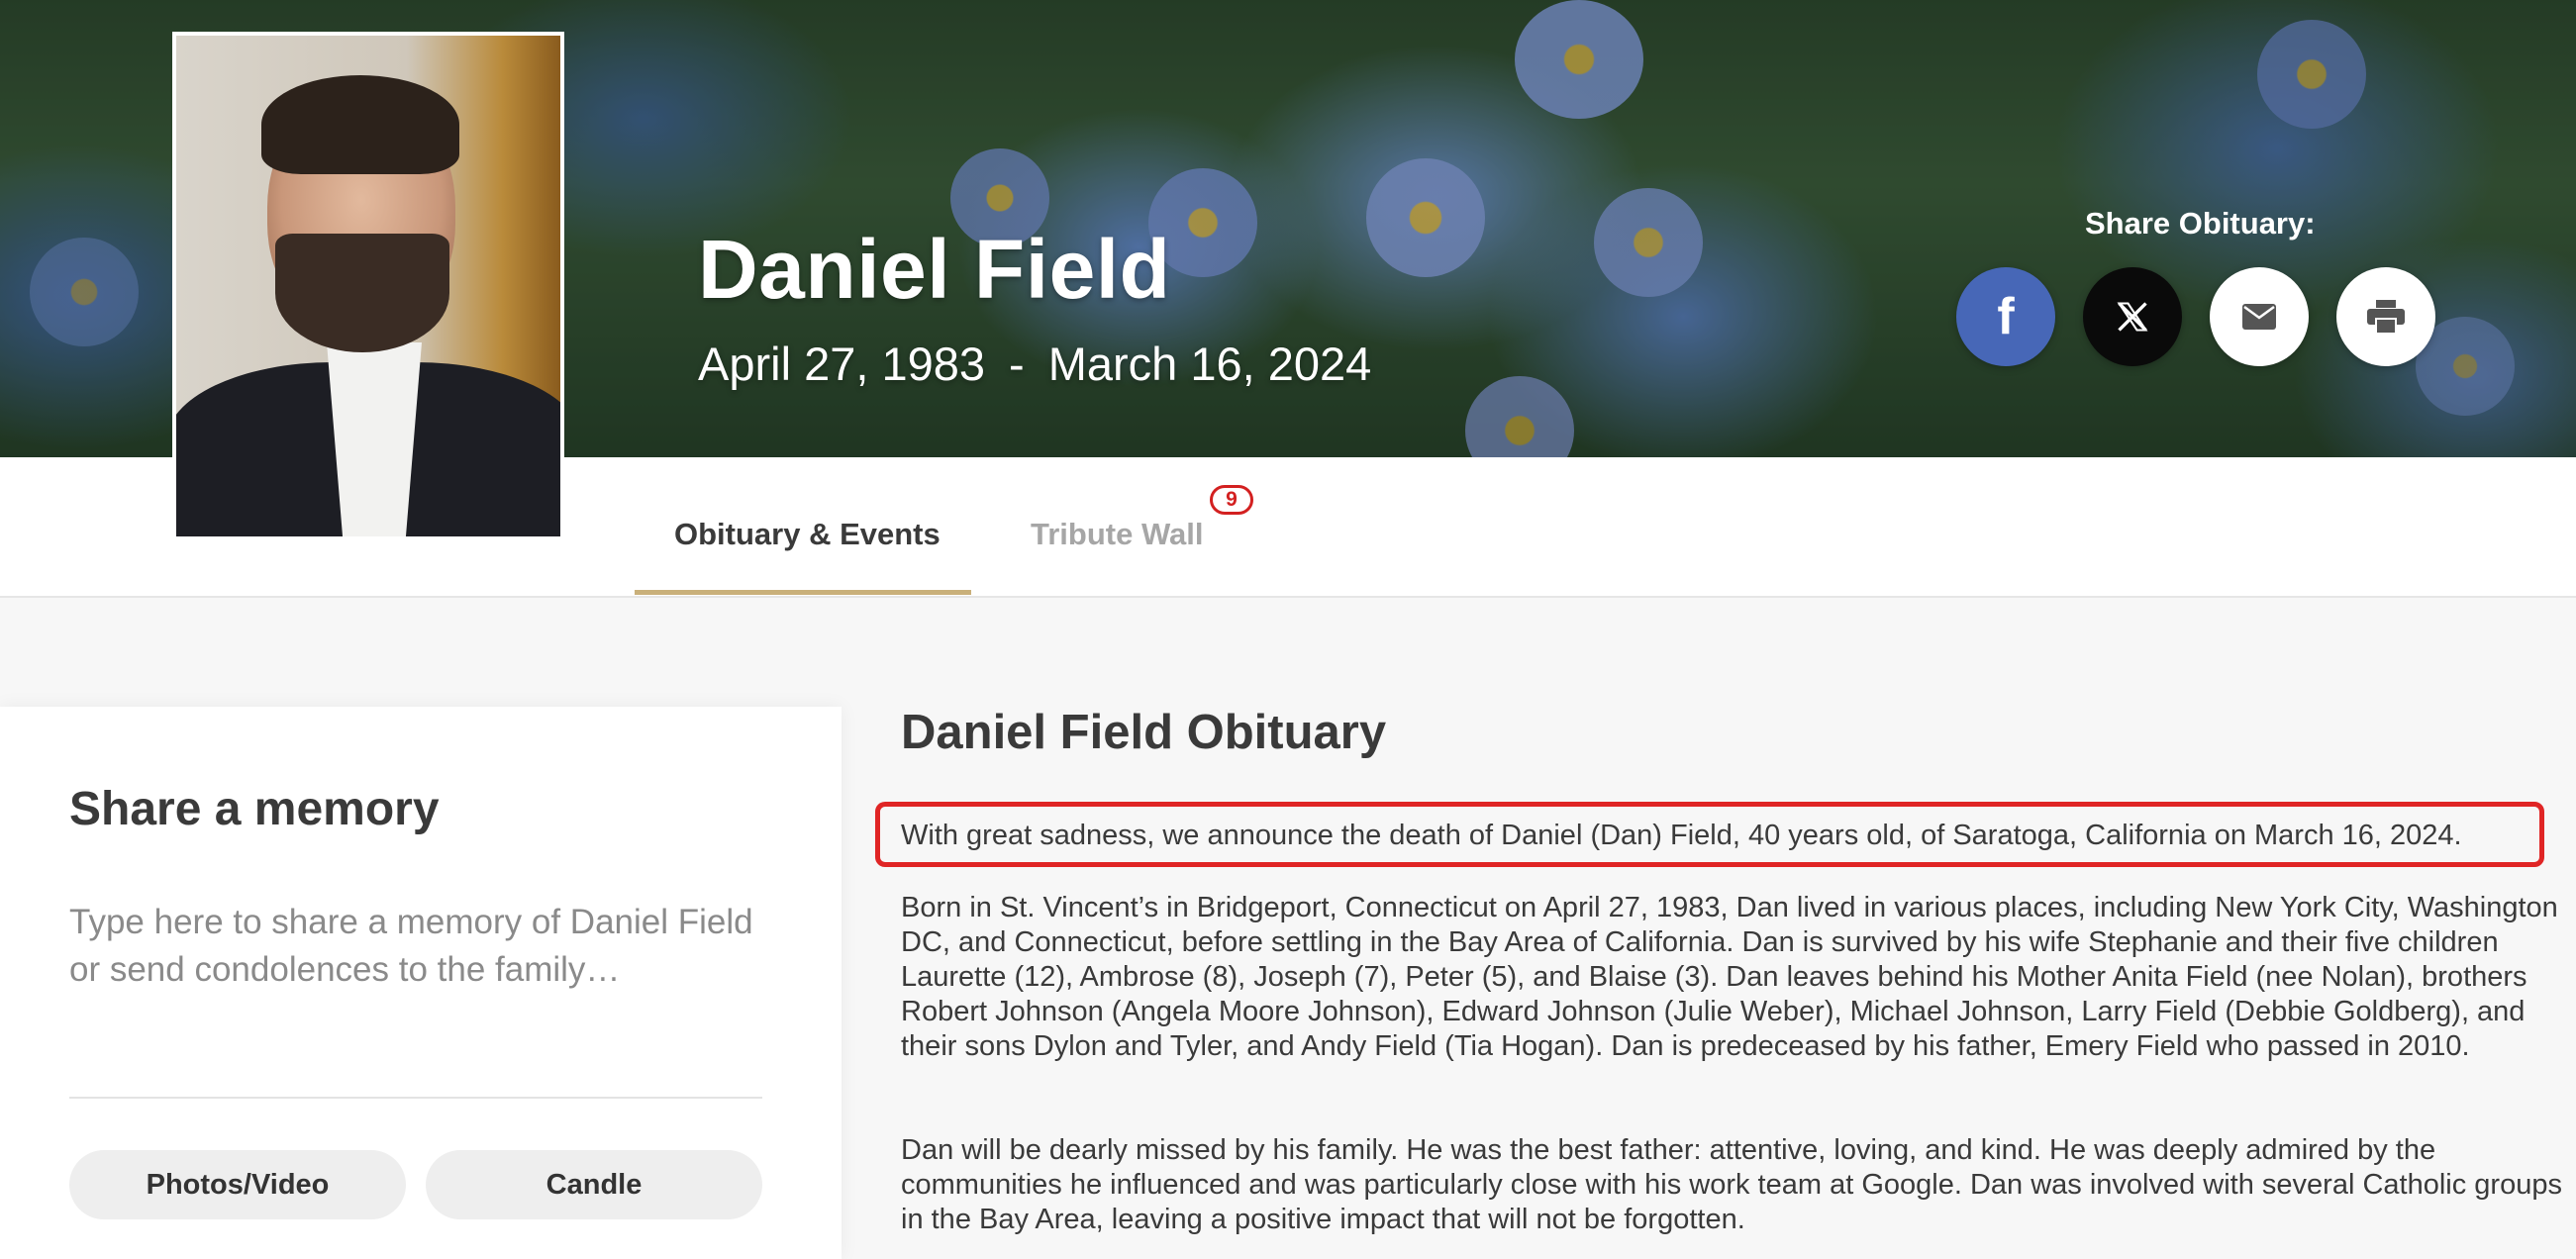 This screenshot has height=1259, width=2576. Describe the element at coordinates (360, 124) in the screenshot. I see `portrait-hair` at that location.